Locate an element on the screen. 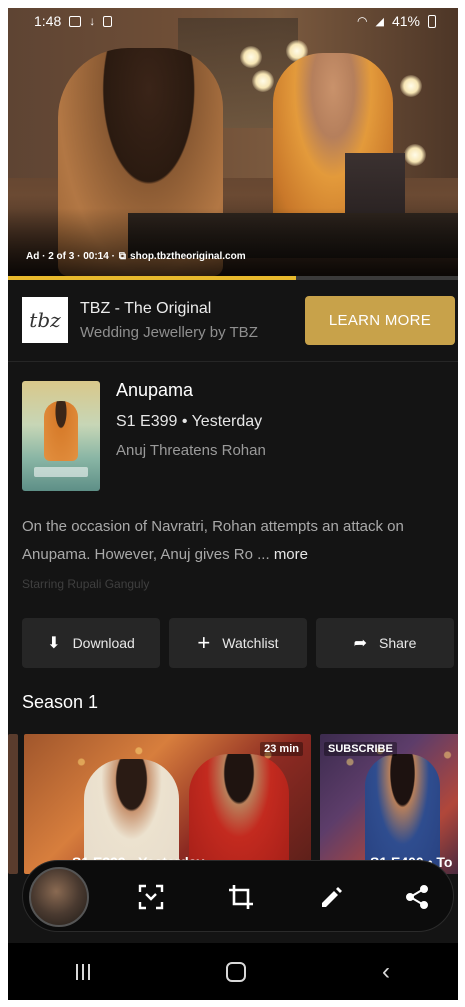  share-arrow-icon: ➦ is located at coordinates (360, 643).